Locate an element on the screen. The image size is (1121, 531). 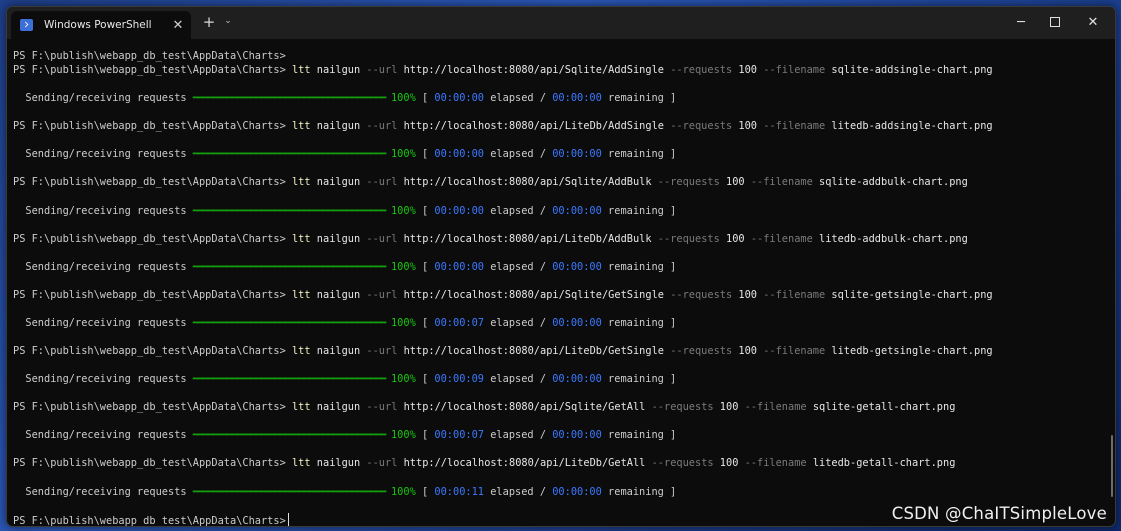
scrollbar is located at coordinates (1112, 466).